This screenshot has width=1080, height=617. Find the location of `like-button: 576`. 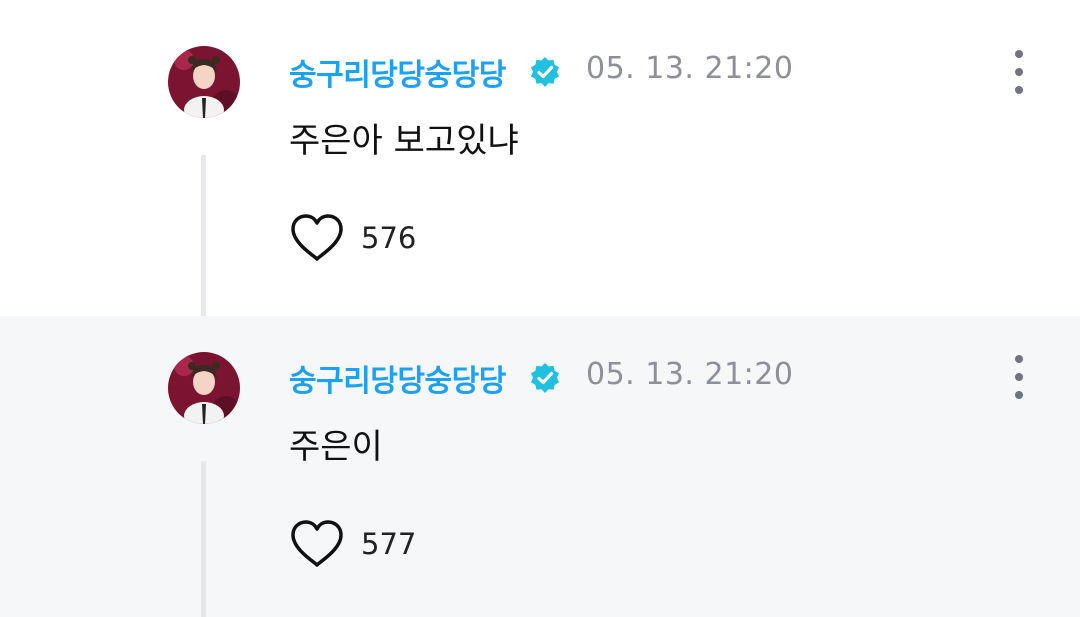

like-button: 576 is located at coordinates (352, 238).